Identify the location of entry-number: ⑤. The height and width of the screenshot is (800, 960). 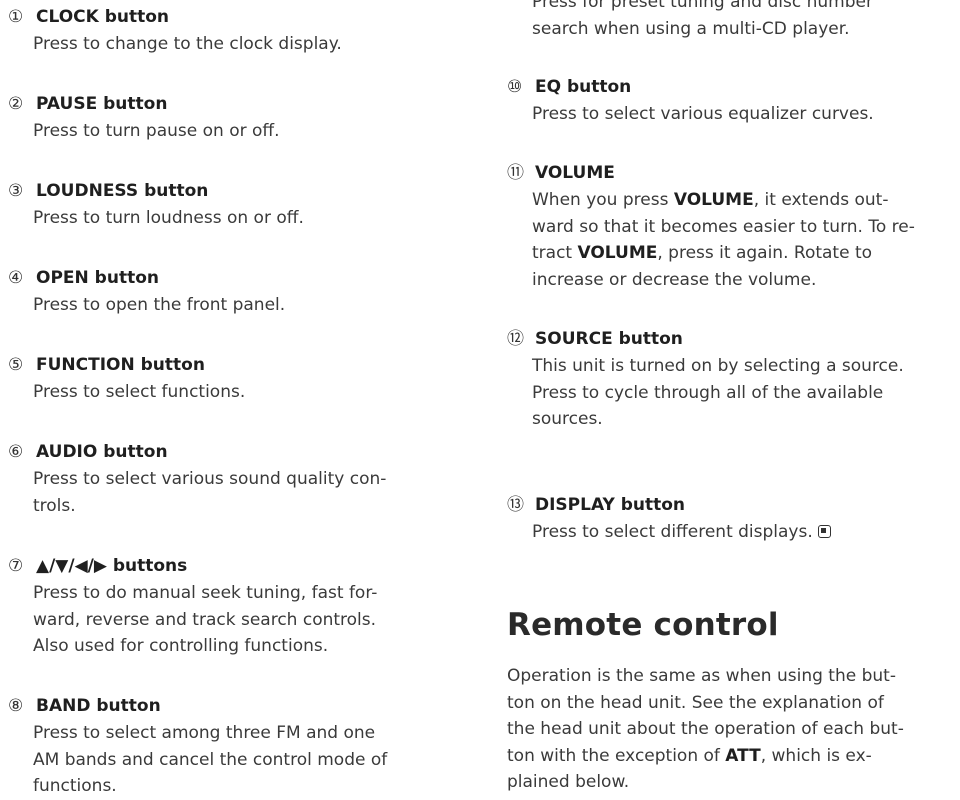
(16, 365).